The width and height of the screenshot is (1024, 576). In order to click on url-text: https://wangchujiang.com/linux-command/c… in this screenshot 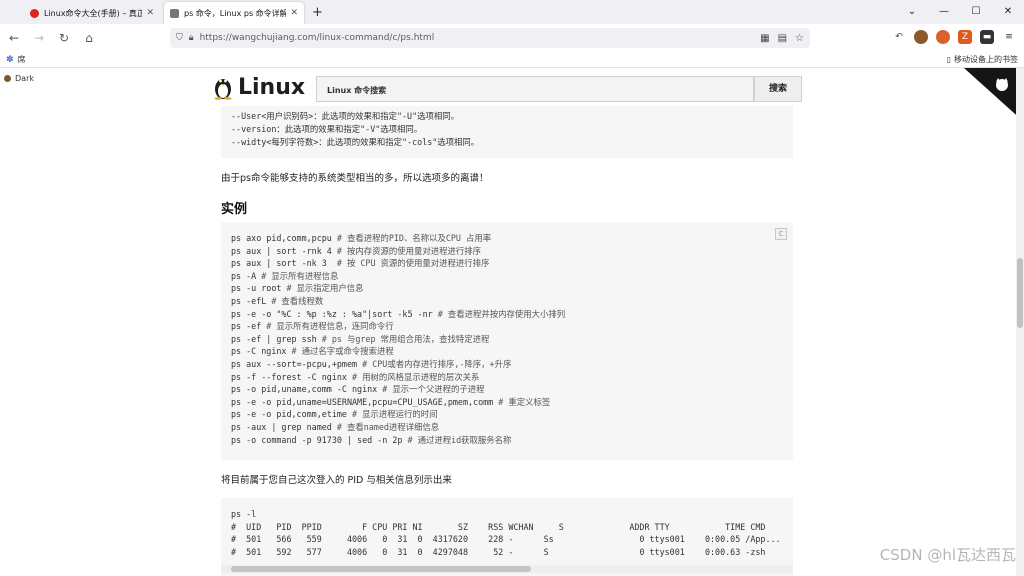, I will do `click(476, 38)`.